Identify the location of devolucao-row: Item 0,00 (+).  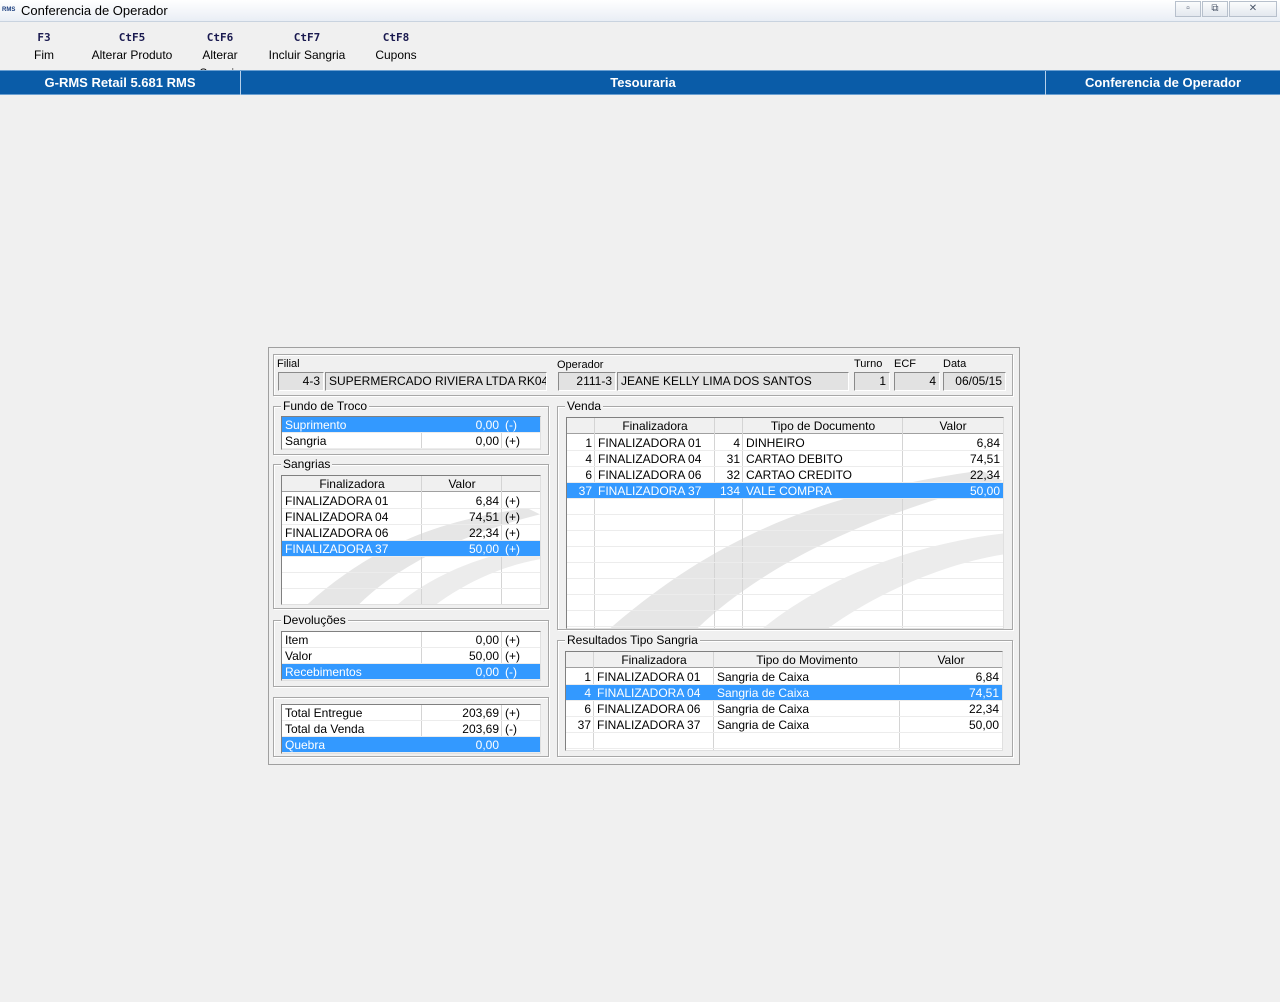
(411, 640).